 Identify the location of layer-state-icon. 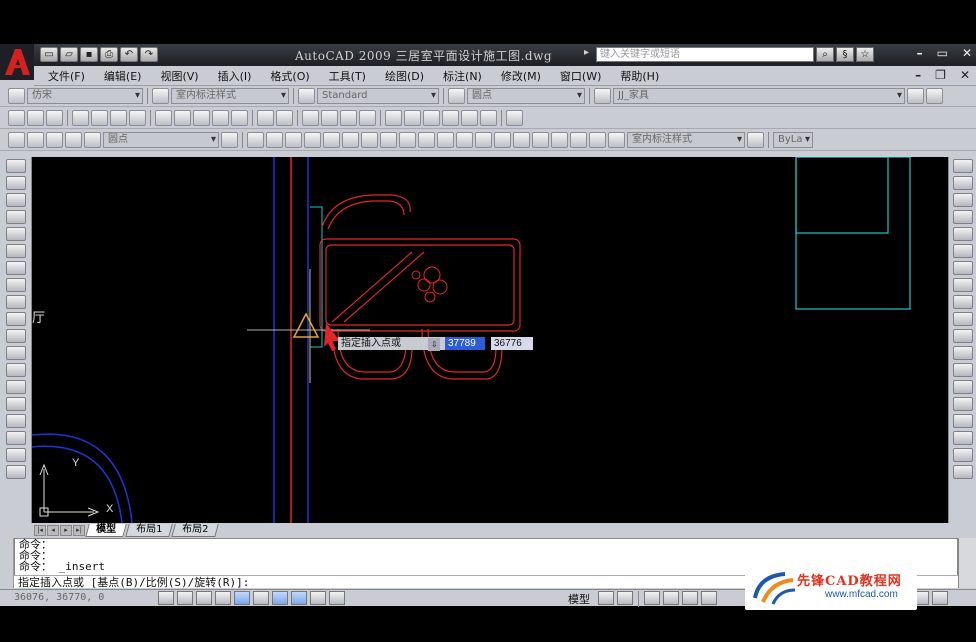
(934, 96).